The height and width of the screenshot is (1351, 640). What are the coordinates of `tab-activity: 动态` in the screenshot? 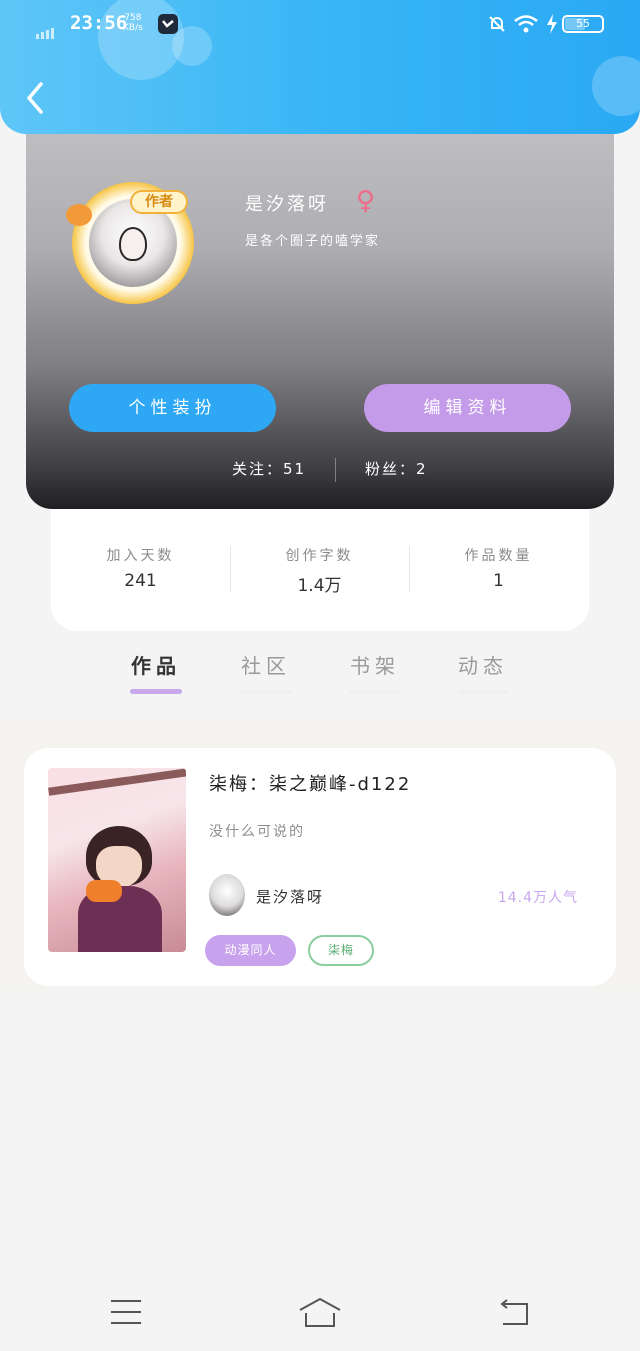 It's located at (483, 672).